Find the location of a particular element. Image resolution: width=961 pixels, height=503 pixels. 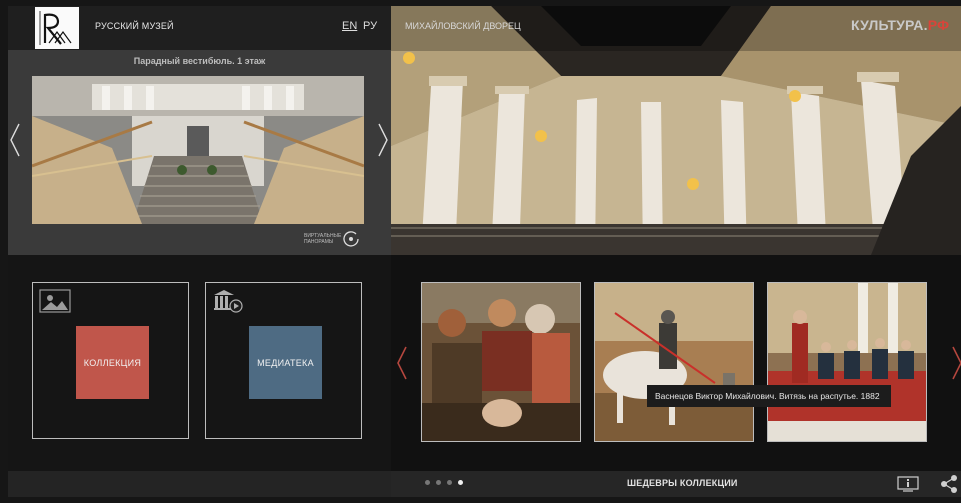

masterpieces-title: ШЕДЕВРЫ КОЛЛЕКЦИИ is located at coordinates (682, 483).